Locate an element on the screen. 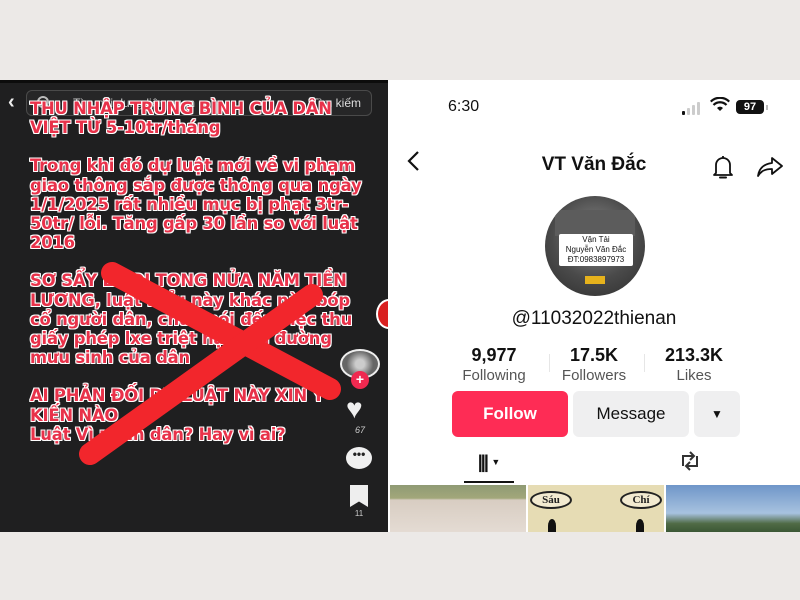  stat-likes: 213.3K Likes is located at coordinates (694, 365).